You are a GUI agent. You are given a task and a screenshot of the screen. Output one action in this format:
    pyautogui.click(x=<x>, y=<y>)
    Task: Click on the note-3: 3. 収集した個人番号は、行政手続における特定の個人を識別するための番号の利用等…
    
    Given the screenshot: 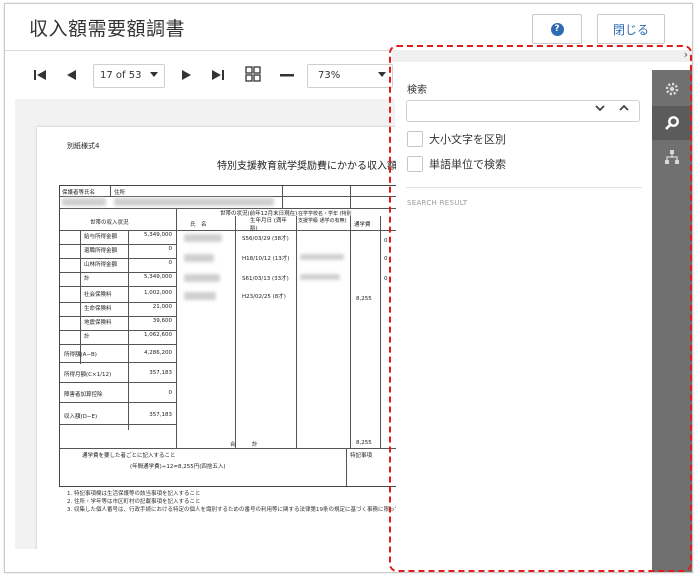 What is the action you would take?
    pyautogui.click(x=237, y=510)
    